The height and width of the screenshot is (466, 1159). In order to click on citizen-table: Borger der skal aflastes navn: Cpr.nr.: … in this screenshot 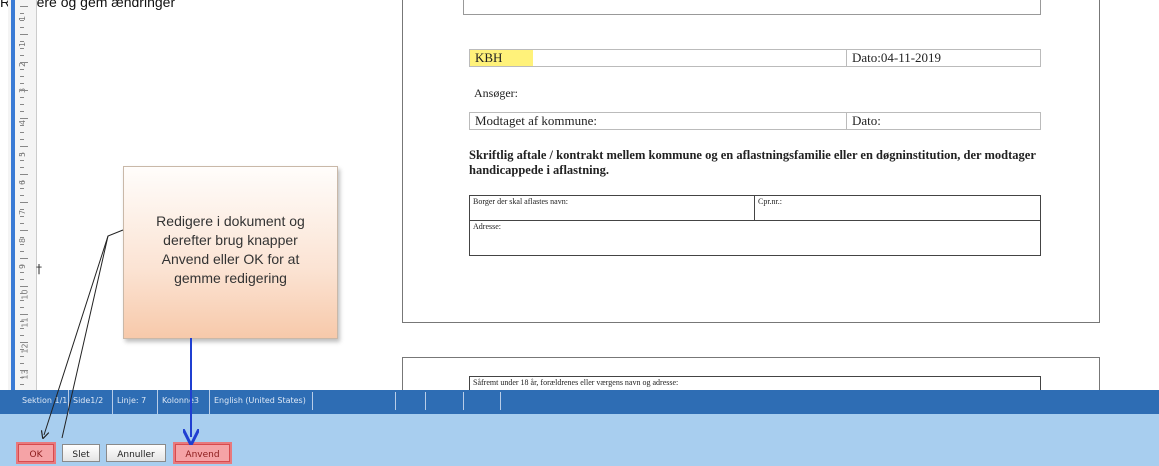, I will do `click(755, 225)`.